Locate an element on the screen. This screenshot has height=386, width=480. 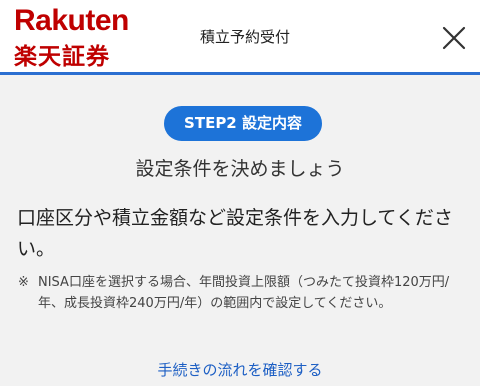
description-text: 口座区分や積立金額など設定条件を入力してください。 is located at coordinates (235, 233).